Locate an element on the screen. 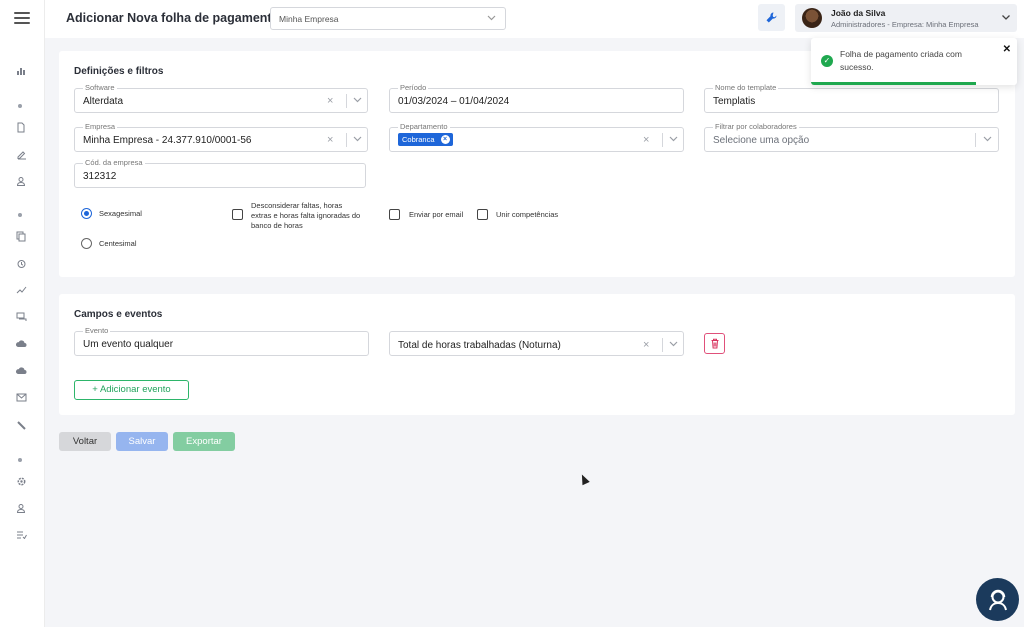  cod-empresa-label: Cód. da empresa is located at coordinates (114, 163).